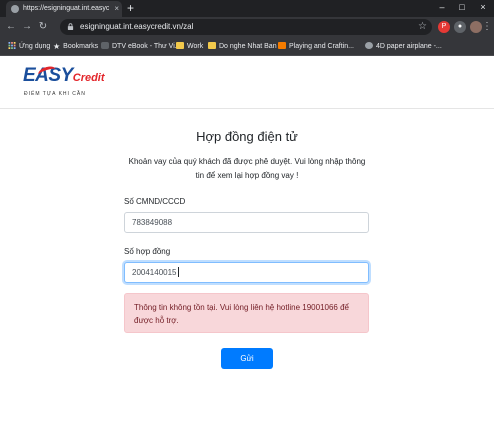 This screenshot has height=445, width=494. I want to click on bookmark-star-icon: ☆, so click(422, 27).